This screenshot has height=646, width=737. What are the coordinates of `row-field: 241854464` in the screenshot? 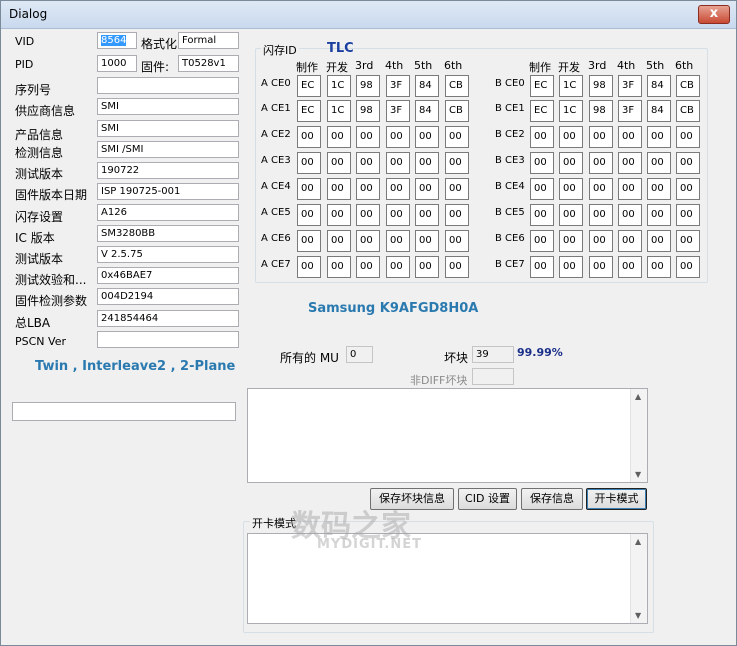 It's located at (168, 318).